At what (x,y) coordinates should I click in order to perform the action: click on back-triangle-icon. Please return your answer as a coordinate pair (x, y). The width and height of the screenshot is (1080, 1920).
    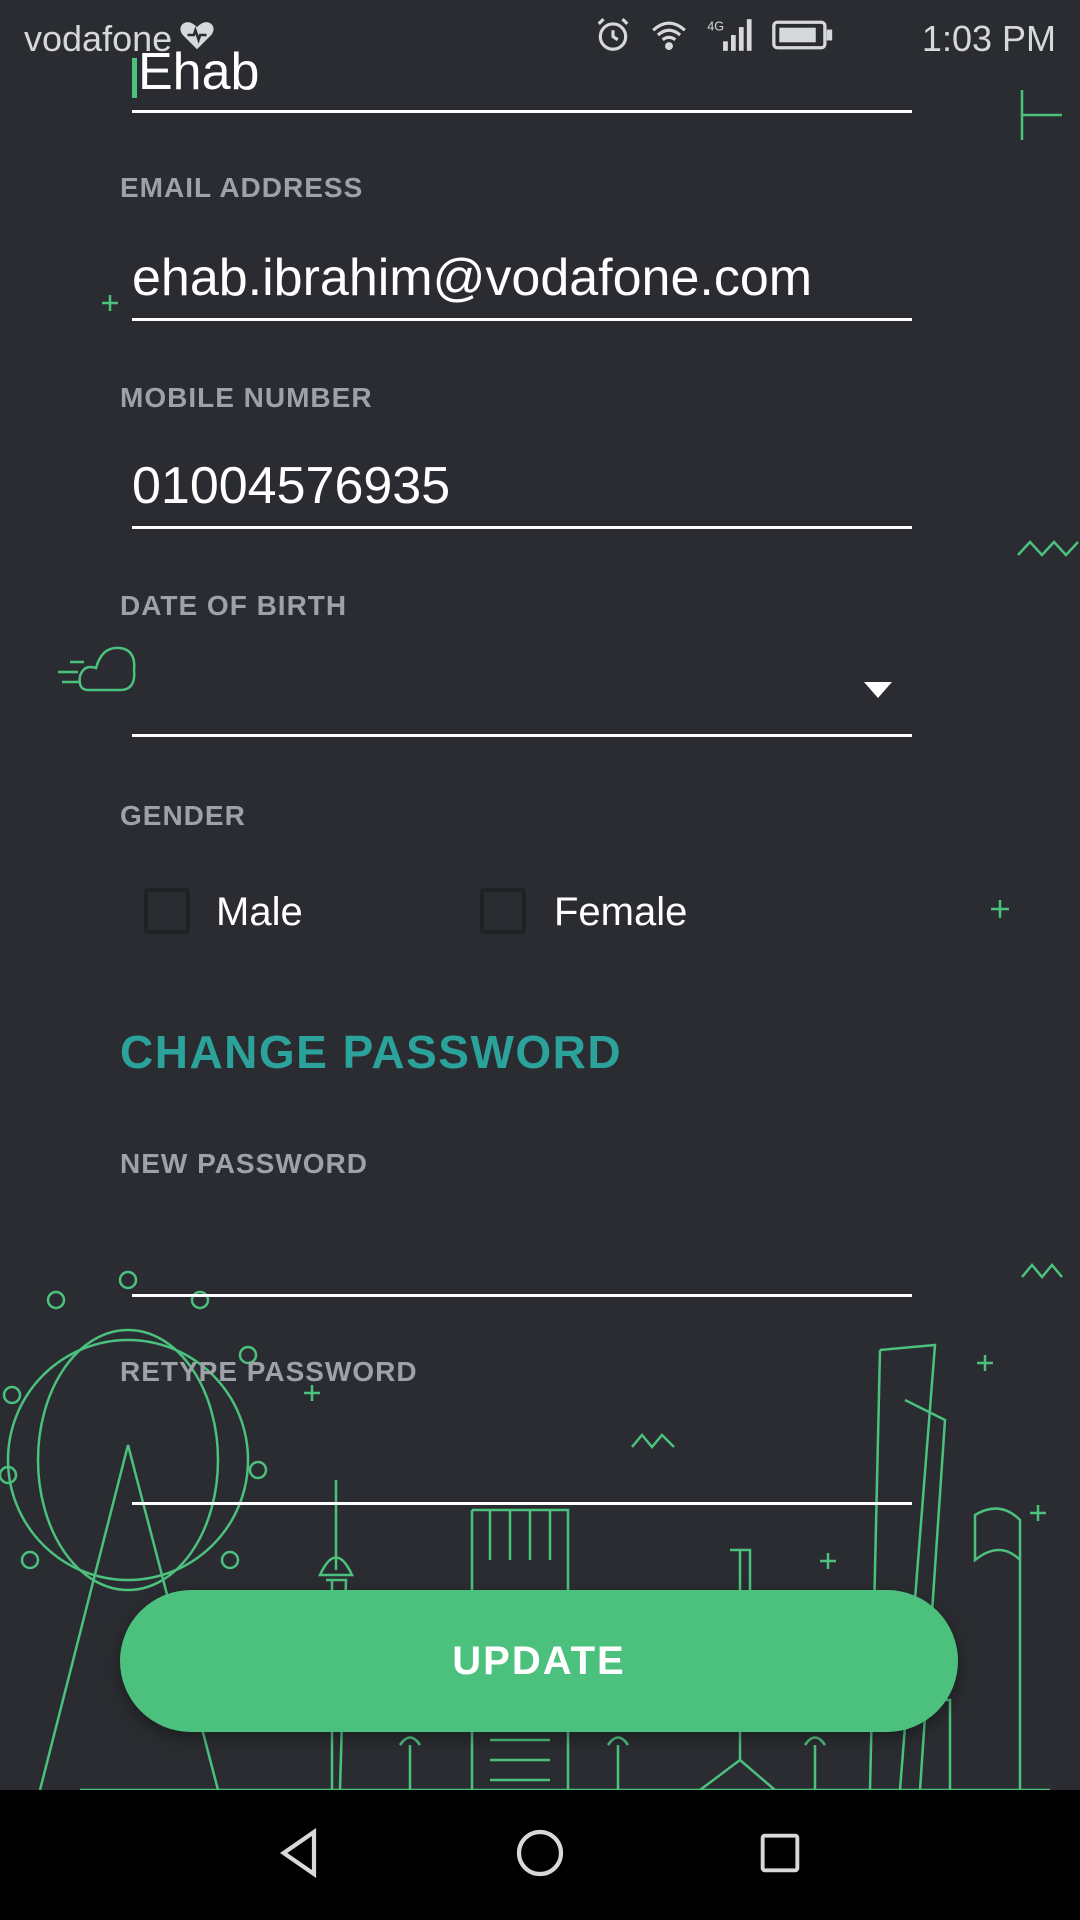
    Looking at the image, I should click on (300, 1855).